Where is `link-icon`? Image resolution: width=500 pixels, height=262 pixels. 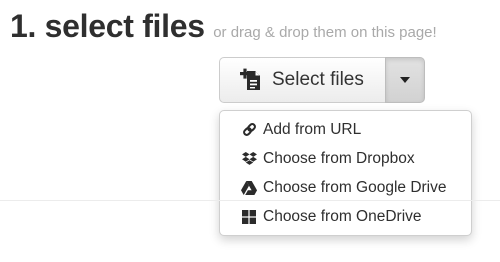 link-icon is located at coordinates (249, 130).